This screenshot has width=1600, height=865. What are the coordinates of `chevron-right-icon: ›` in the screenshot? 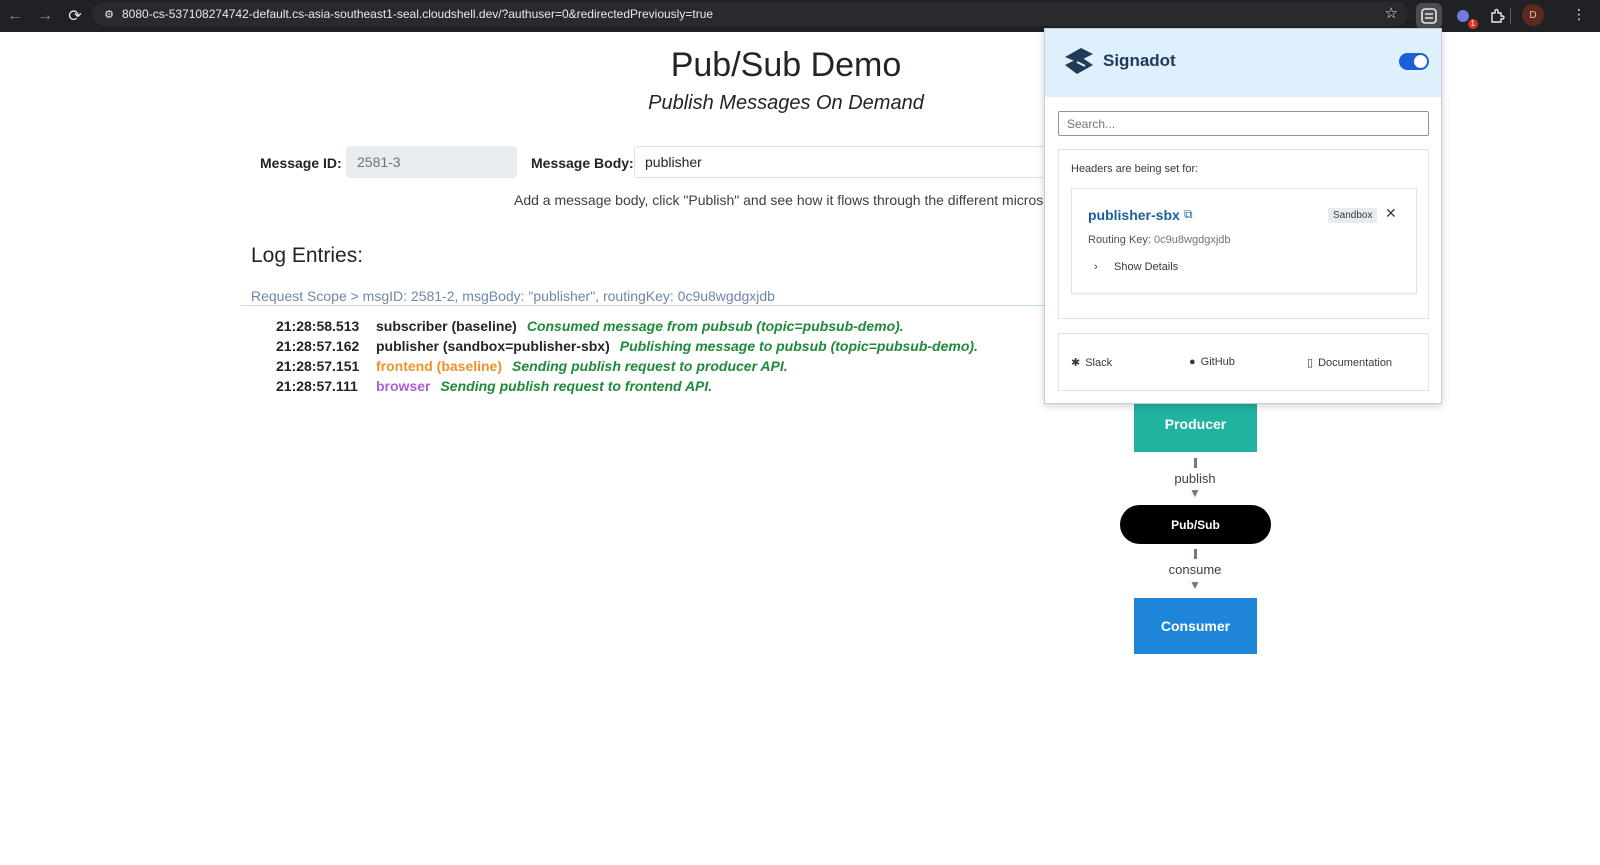 It's located at (1096, 267).